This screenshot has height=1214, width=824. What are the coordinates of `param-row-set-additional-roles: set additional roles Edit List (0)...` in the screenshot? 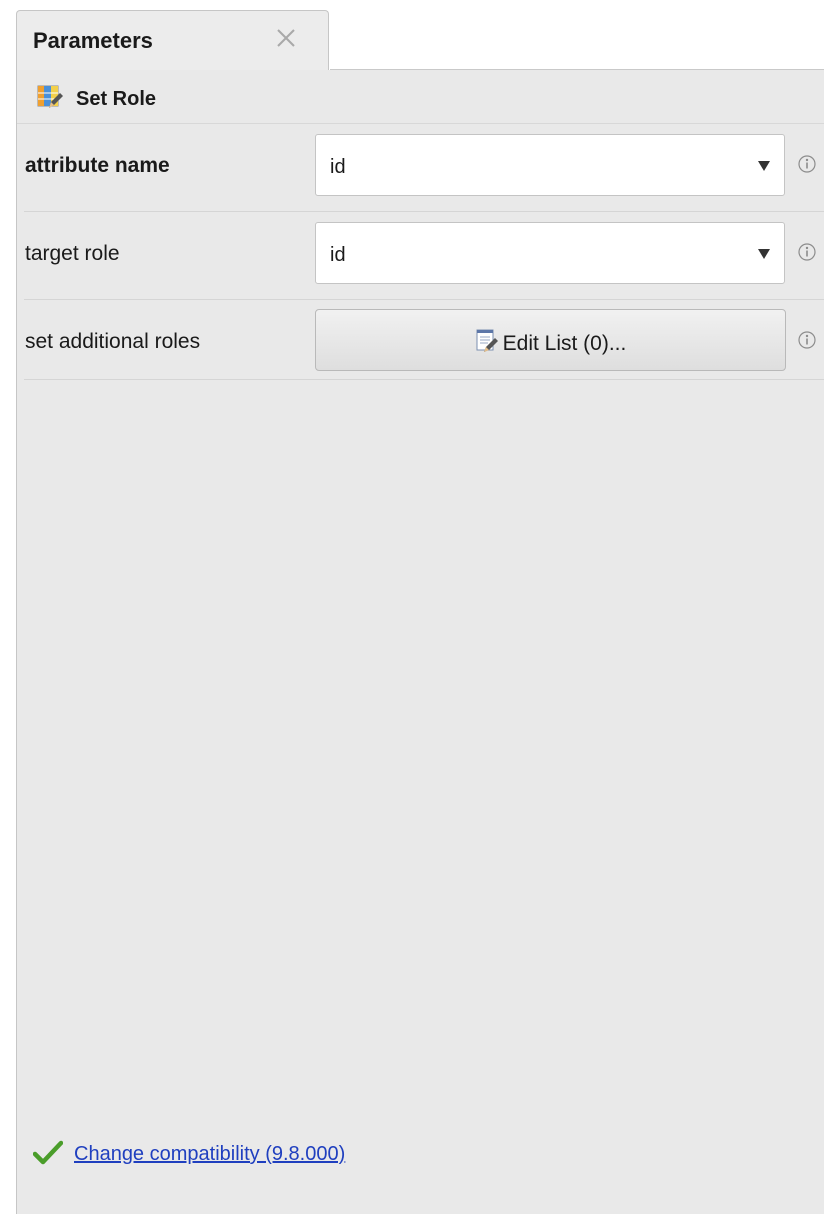 It's located at (424, 340).